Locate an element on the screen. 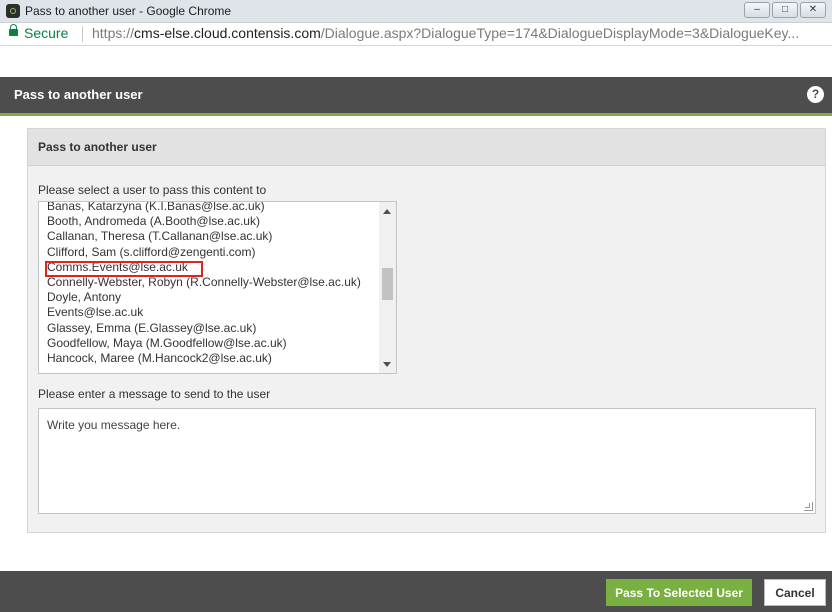  highlight-annotation is located at coordinates (124, 269).